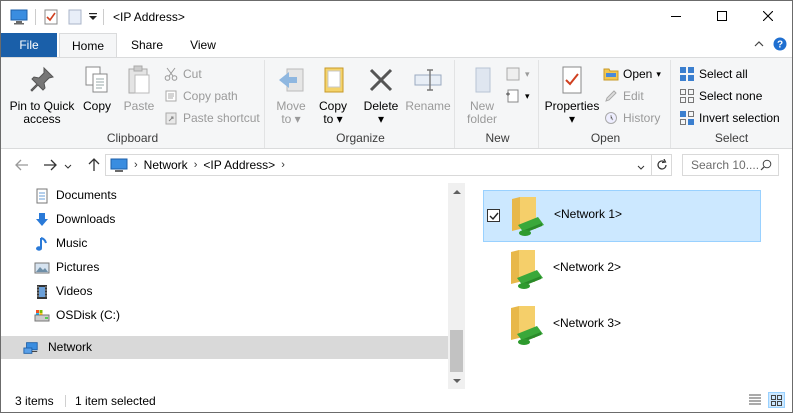  I want to click on rename-button: Rename, so click(428, 88).